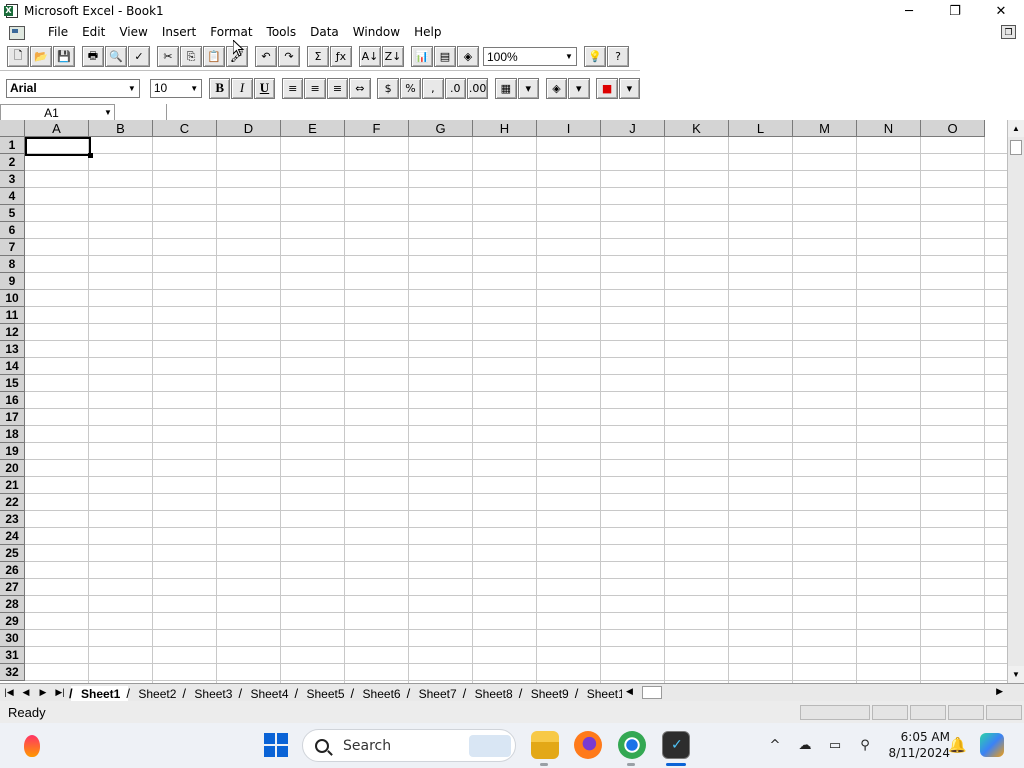 The image size is (1024, 768). What do you see at coordinates (556, 88) in the screenshot?
I see `fill-color-icon: ◈` at bounding box center [556, 88].